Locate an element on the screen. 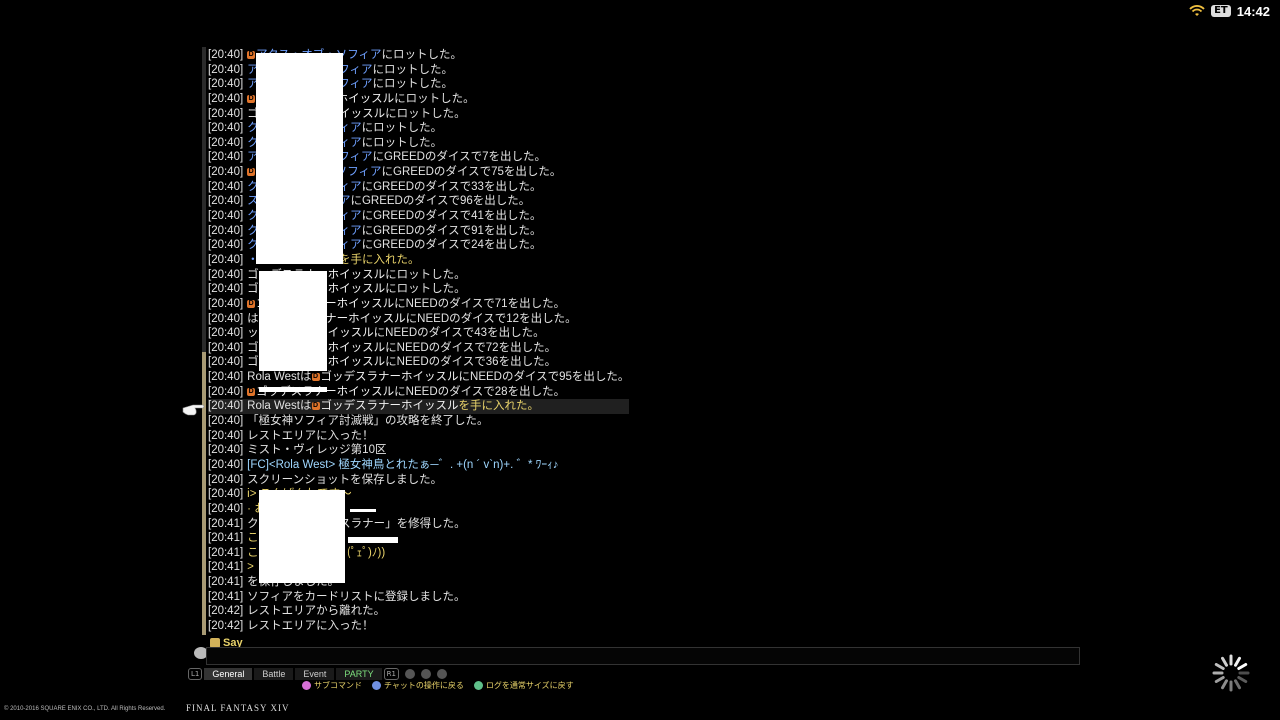 This screenshot has width=1280, height=720. scrollbar-thumb is located at coordinates (204, 493).